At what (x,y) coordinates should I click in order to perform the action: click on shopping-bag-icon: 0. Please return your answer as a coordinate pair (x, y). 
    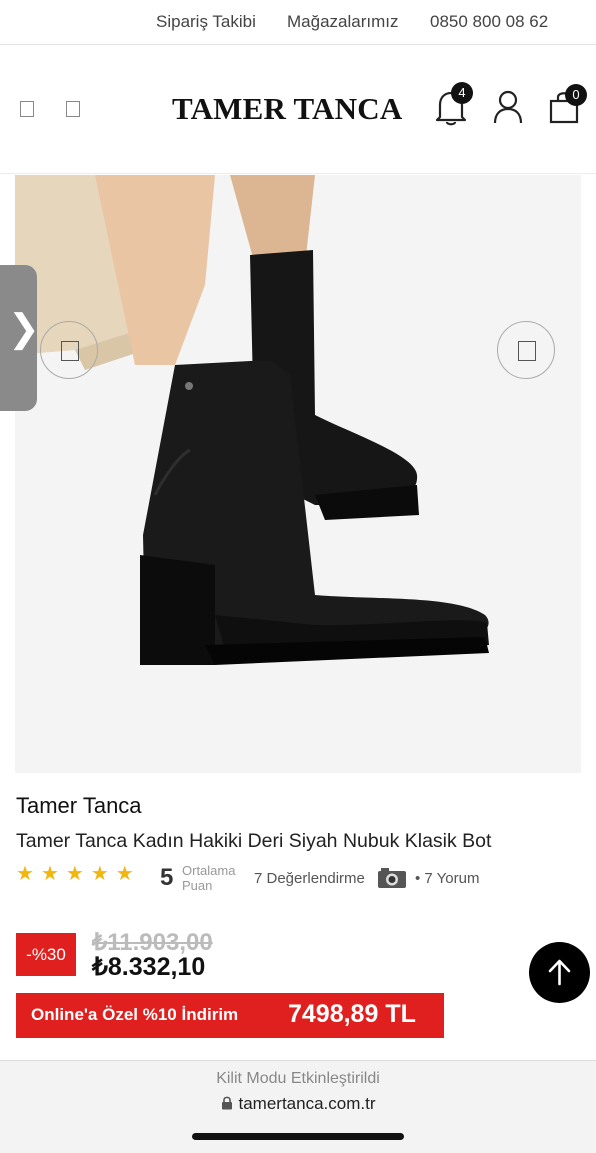
    Looking at the image, I should click on (567, 104).